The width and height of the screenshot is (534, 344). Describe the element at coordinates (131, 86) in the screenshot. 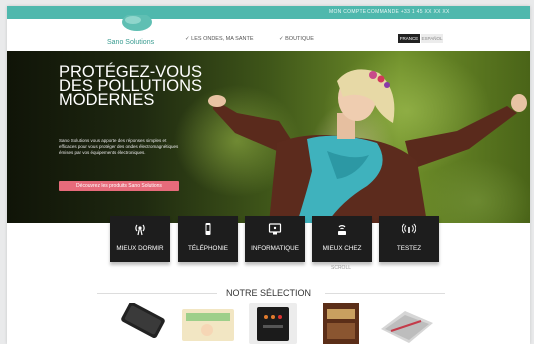

I see `hero-title: PROTÉGEZ-VOUS DES POLLUTIONS MODERNES` at that location.